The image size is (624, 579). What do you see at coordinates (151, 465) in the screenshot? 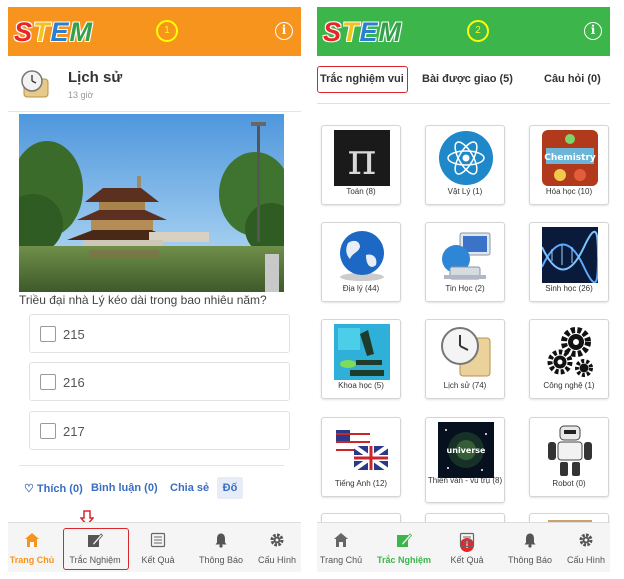
I see `divider` at bounding box center [151, 465].